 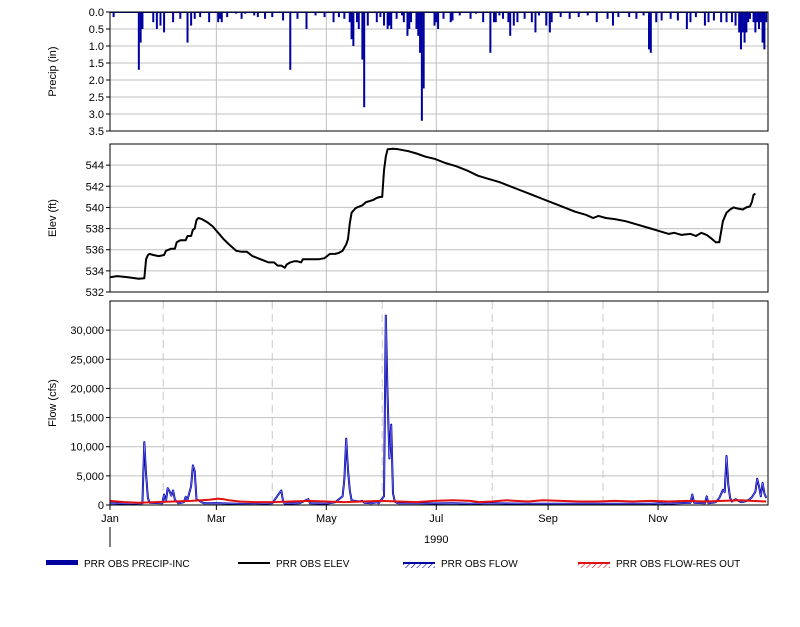 What do you see at coordinates (53, 218) in the screenshot?
I see `elev-y-axis-label: Elev (ft)` at bounding box center [53, 218].